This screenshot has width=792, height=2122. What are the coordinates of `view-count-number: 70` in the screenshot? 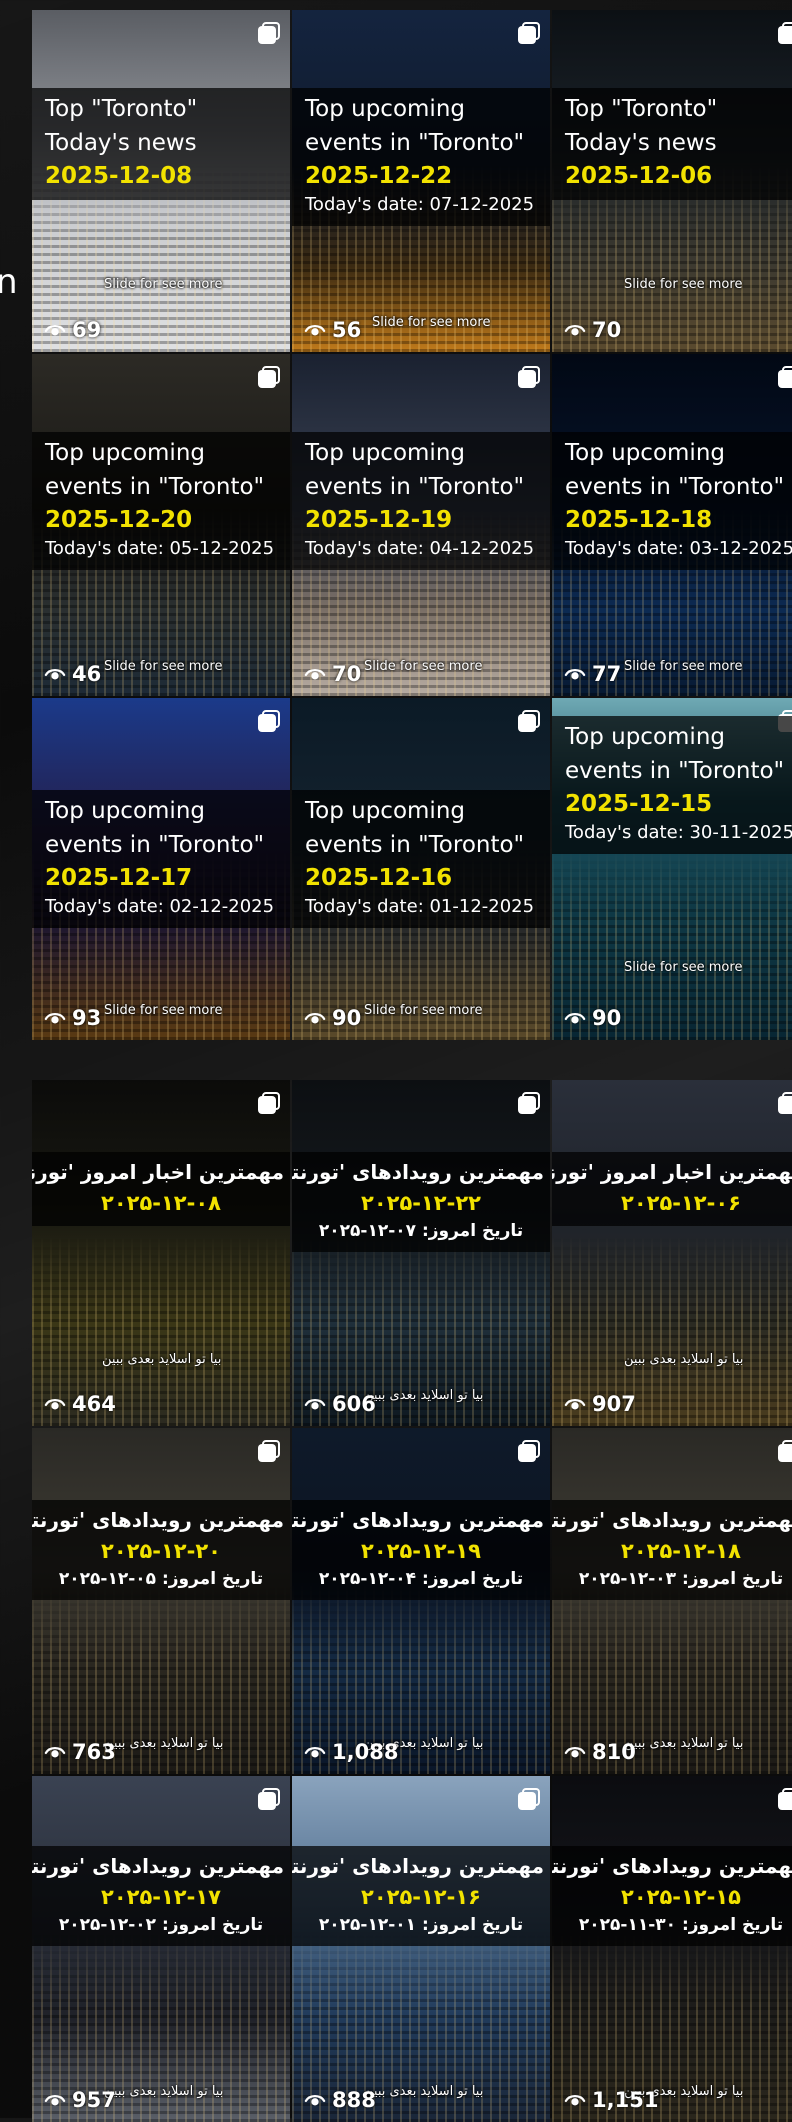 It's located at (607, 330).